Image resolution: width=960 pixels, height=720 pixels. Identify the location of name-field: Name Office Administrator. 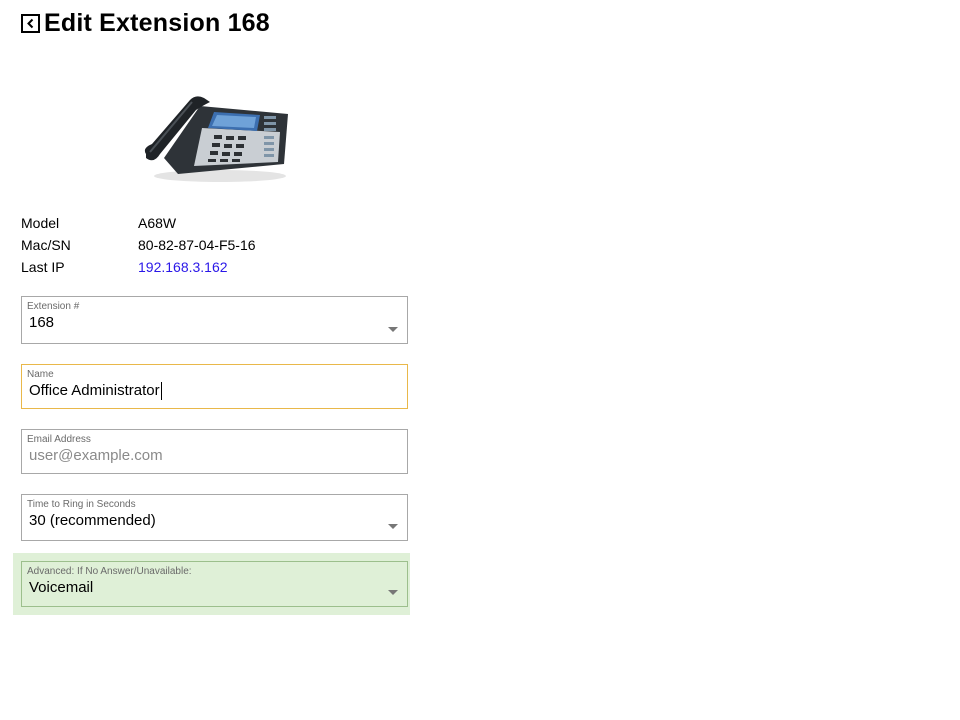
(214, 386).